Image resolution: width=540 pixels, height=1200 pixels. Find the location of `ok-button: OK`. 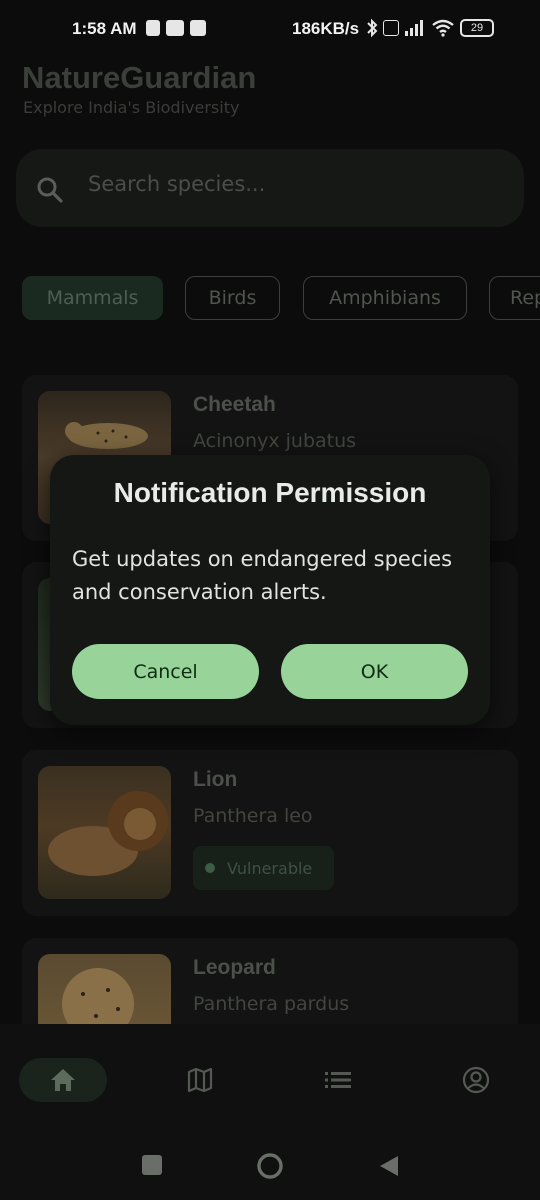

ok-button: OK is located at coordinates (374, 671).